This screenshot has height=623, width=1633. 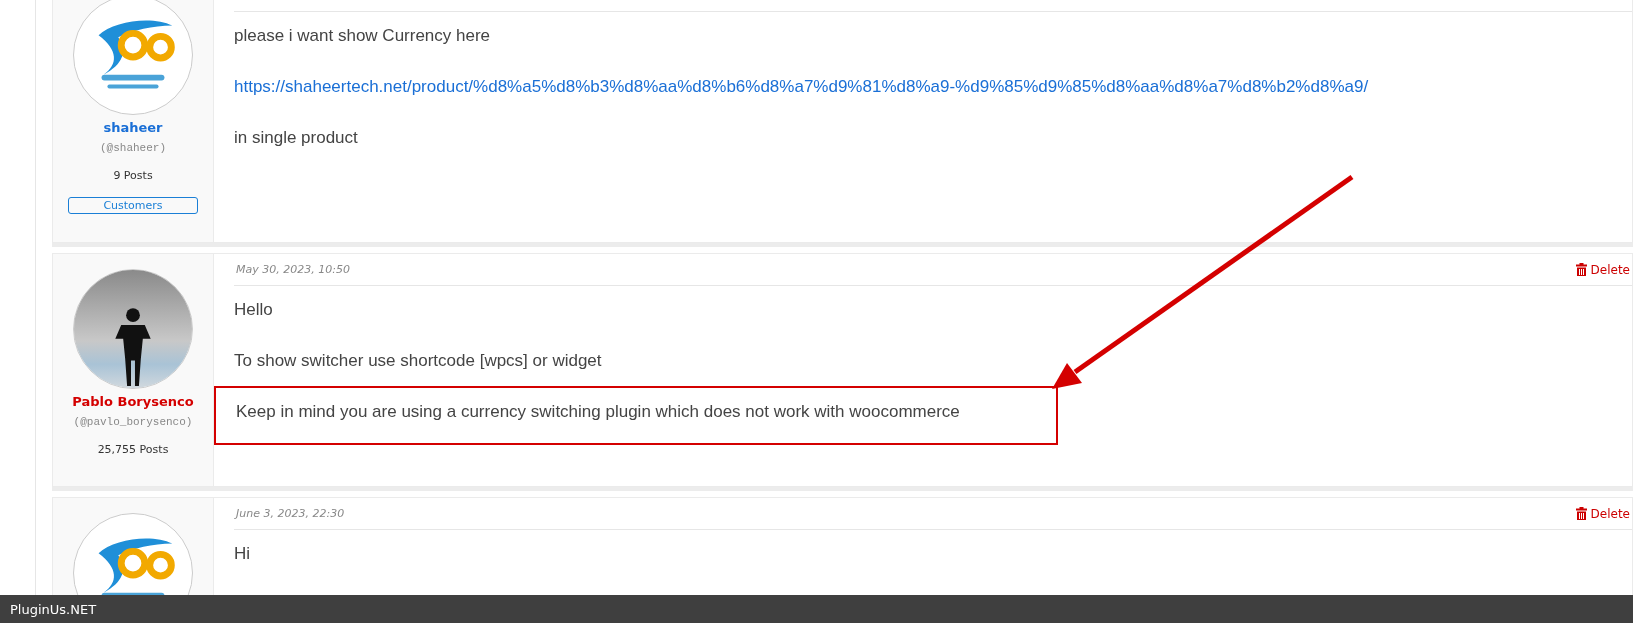 I want to click on post-paragraph: in single product, so click(x=296, y=138).